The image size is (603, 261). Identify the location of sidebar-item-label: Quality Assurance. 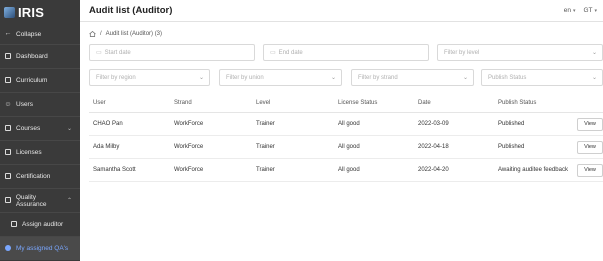
(31, 200).